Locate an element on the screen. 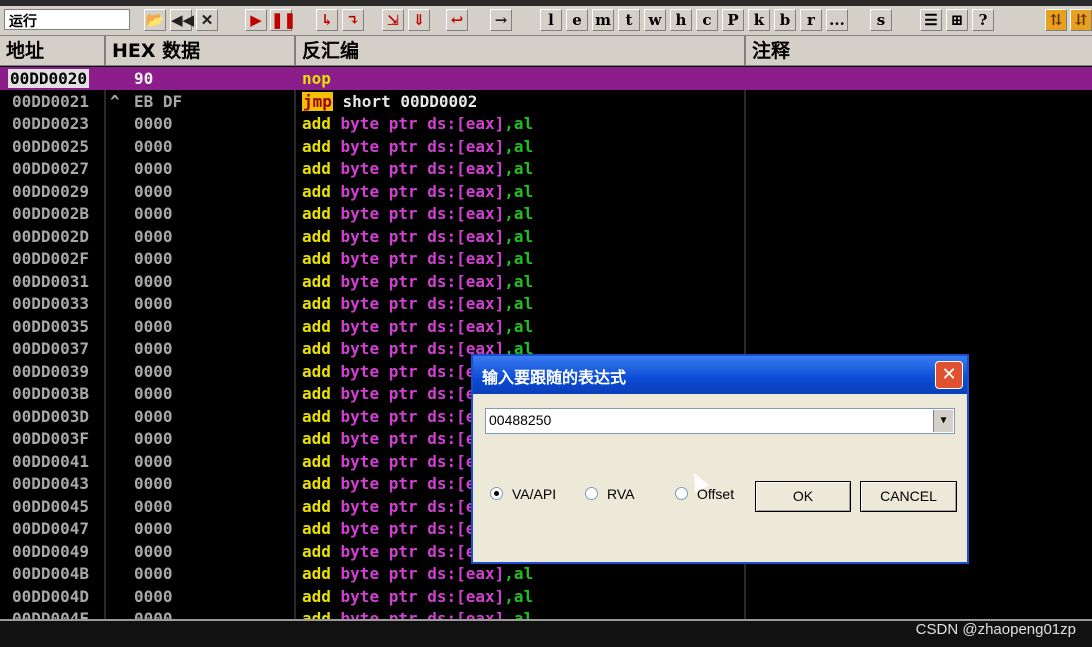 Image resolution: width=1092 pixels, height=647 pixels. row-address: 00DD0021 is located at coordinates (51, 101).